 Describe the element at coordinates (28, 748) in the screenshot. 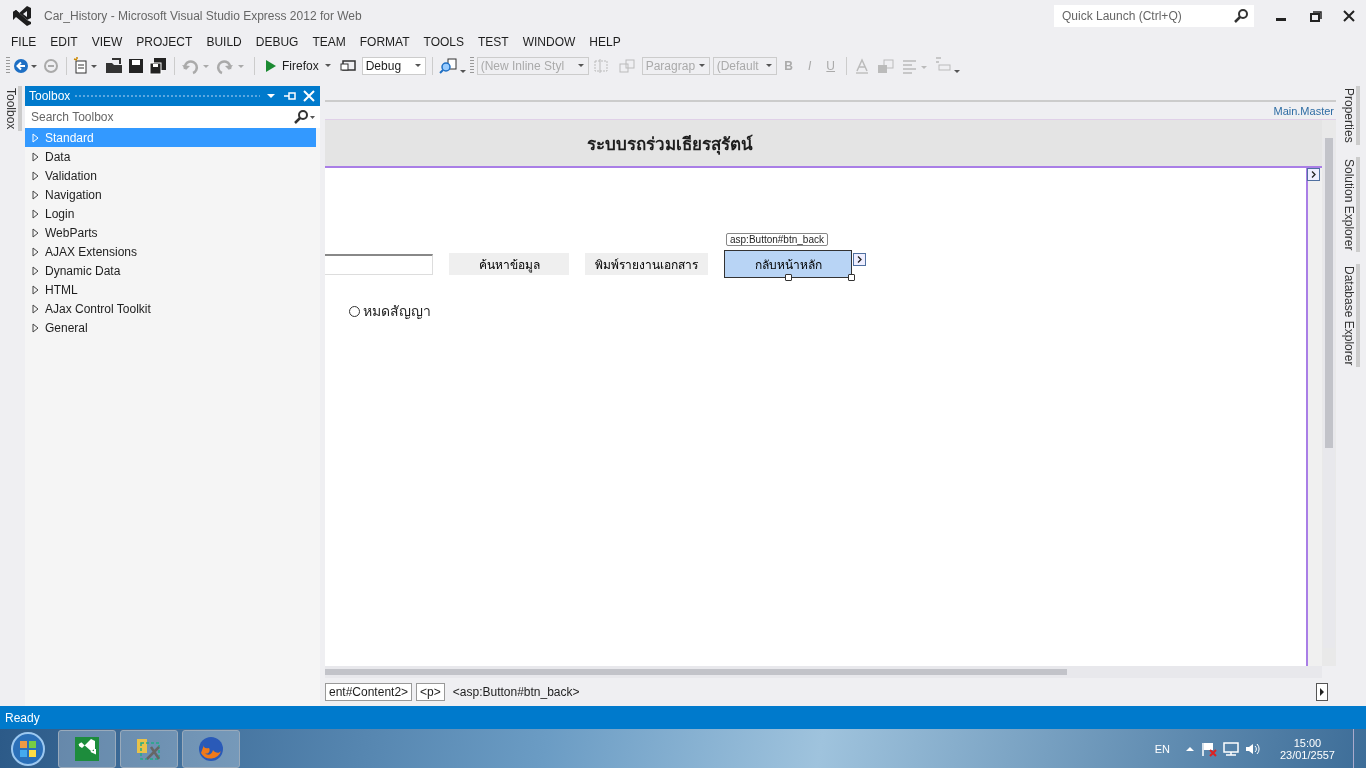

I see `start-button-icon` at that location.